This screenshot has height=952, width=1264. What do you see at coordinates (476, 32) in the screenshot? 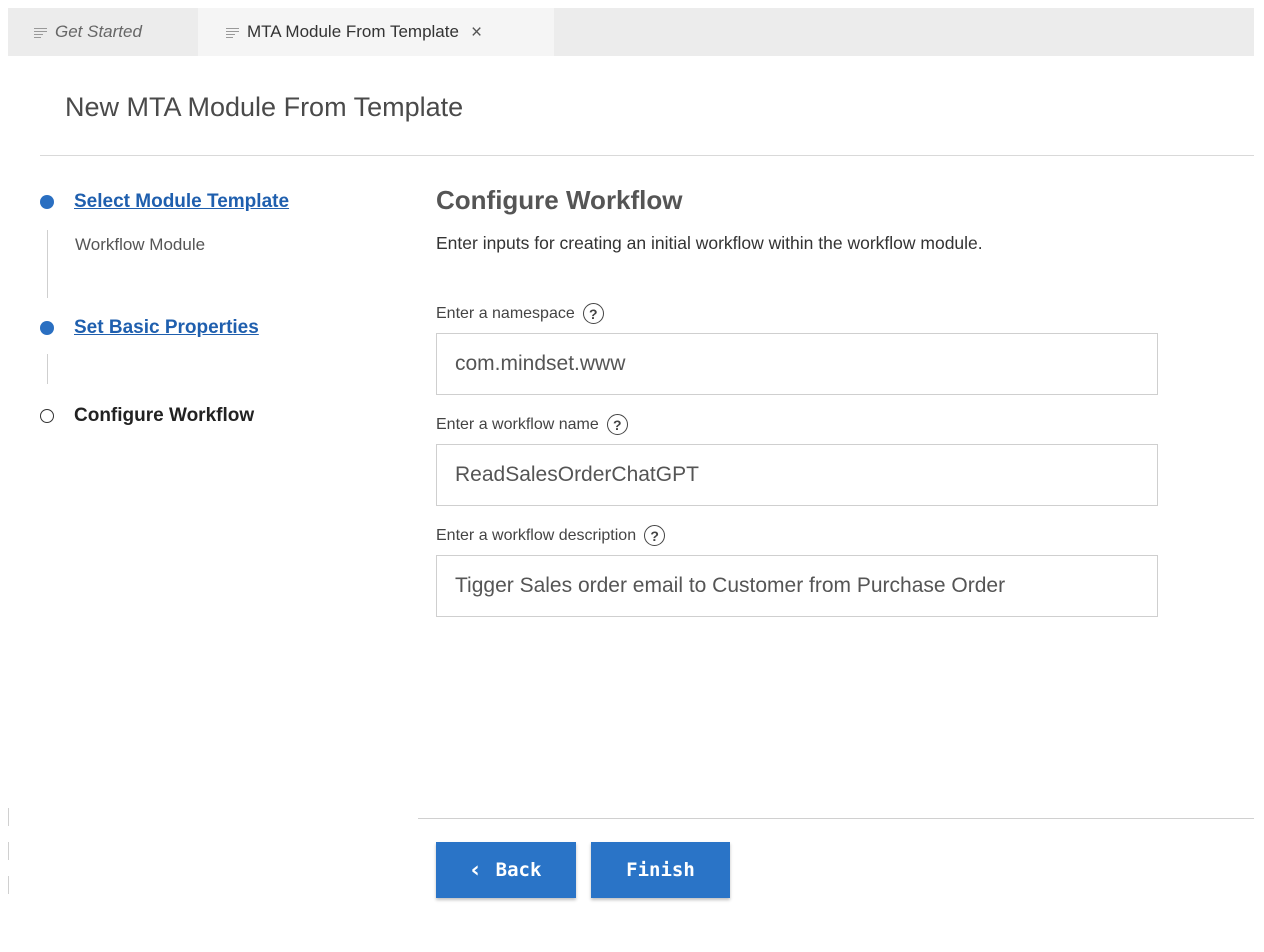
I see `close-icon: ×` at bounding box center [476, 32].